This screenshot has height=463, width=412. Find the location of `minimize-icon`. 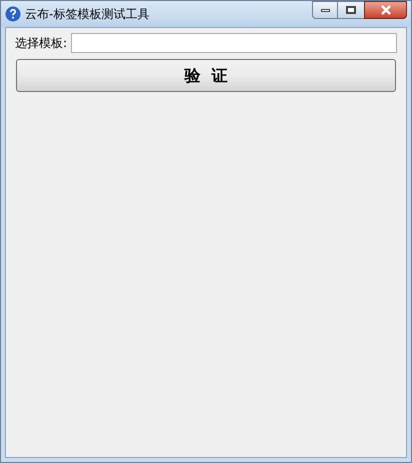

minimize-icon is located at coordinates (325, 10).